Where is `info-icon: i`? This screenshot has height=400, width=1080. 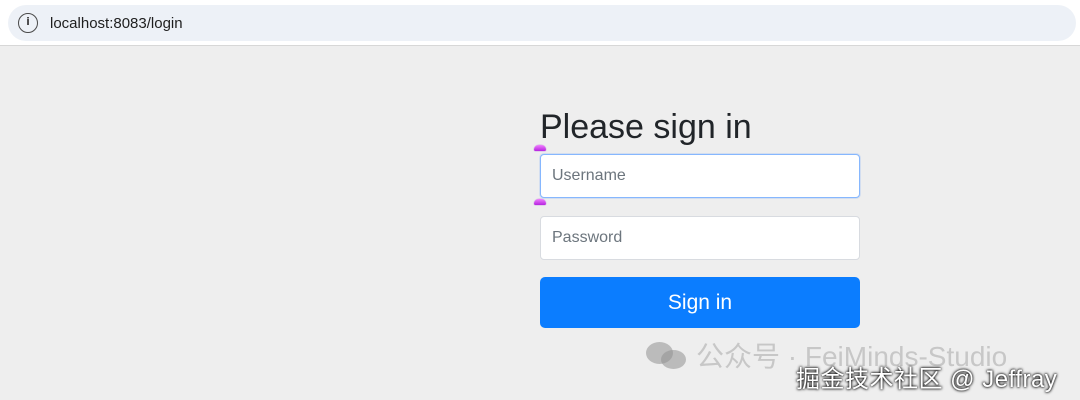 info-icon: i is located at coordinates (28, 23).